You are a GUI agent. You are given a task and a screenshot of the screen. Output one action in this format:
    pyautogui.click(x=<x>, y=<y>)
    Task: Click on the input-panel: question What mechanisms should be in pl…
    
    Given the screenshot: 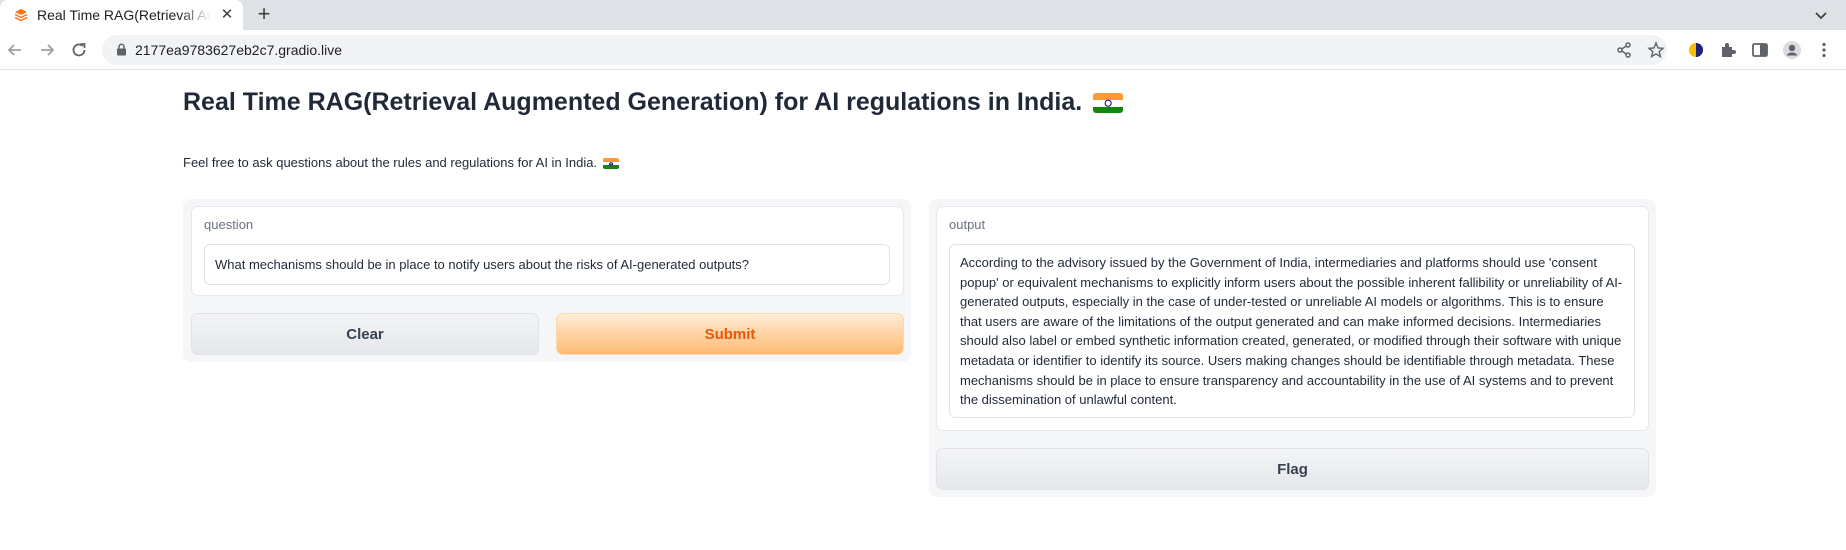 What is the action you would take?
    pyautogui.click(x=547, y=280)
    